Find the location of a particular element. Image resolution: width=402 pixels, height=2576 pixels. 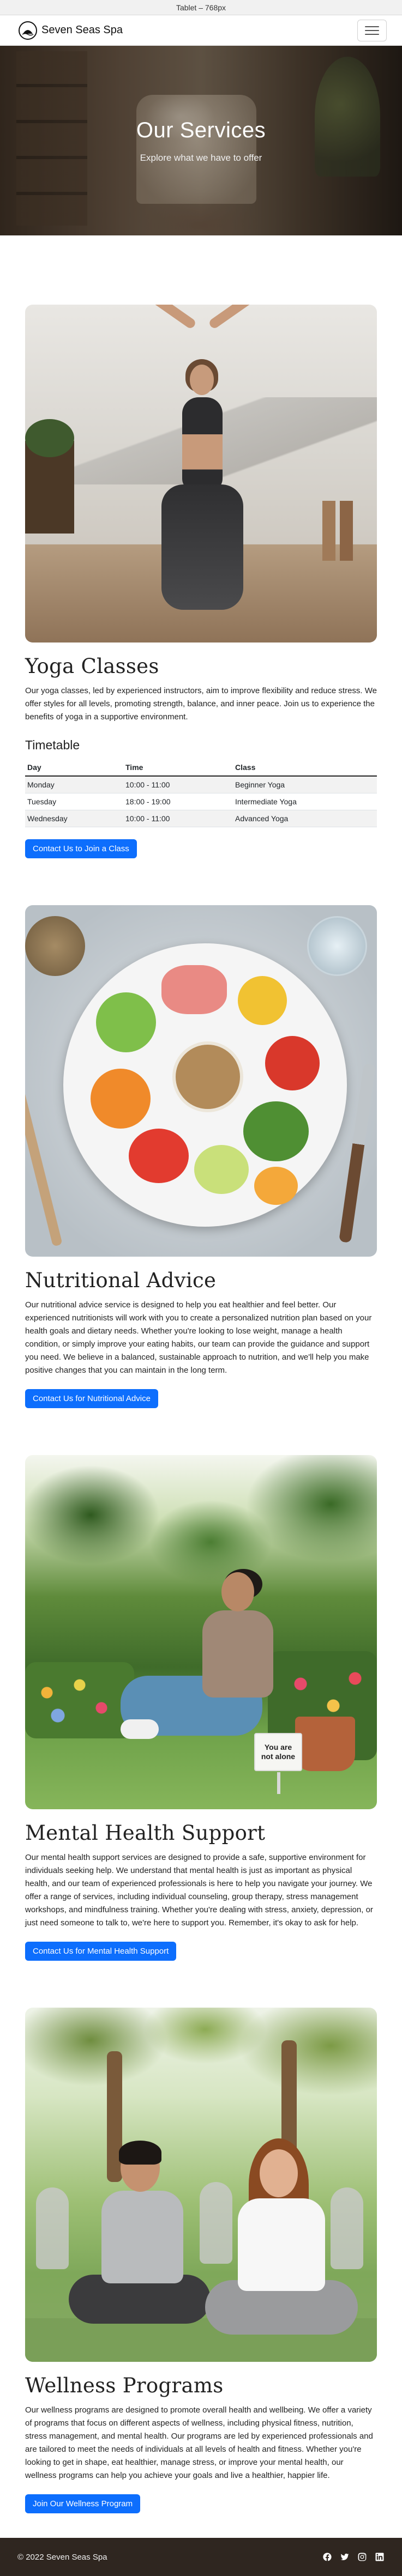

device-size-label: Tablet – 768px is located at coordinates (201, 8).